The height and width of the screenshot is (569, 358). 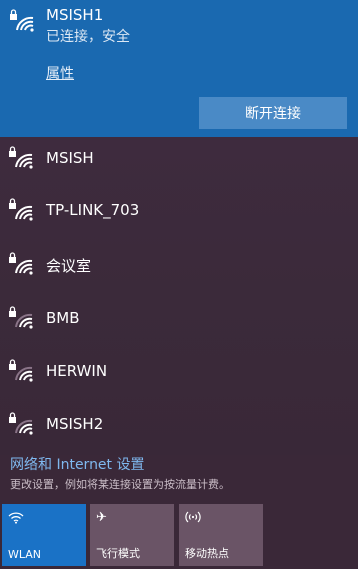 I want to click on mobile-hotspot-tile: 移动热点, so click(x=221, y=535).